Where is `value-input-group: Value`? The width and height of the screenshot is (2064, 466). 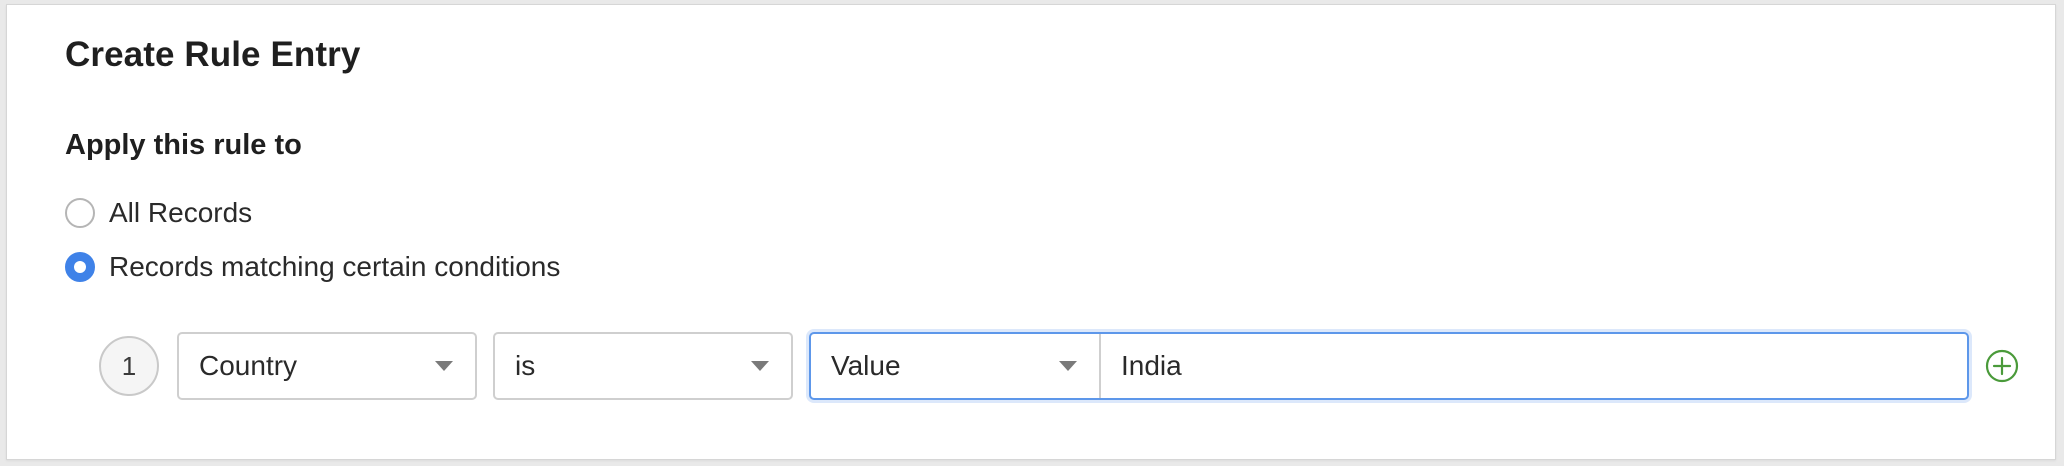 value-input-group: Value is located at coordinates (1389, 366).